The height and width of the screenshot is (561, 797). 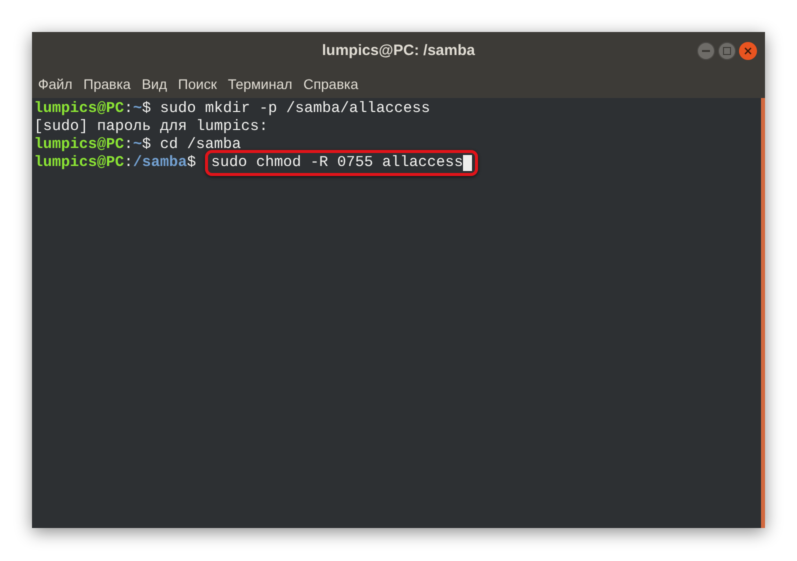 What do you see at coordinates (191, 163) in the screenshot?
I see `terminal-text: $` at bounding box center [191, 163].